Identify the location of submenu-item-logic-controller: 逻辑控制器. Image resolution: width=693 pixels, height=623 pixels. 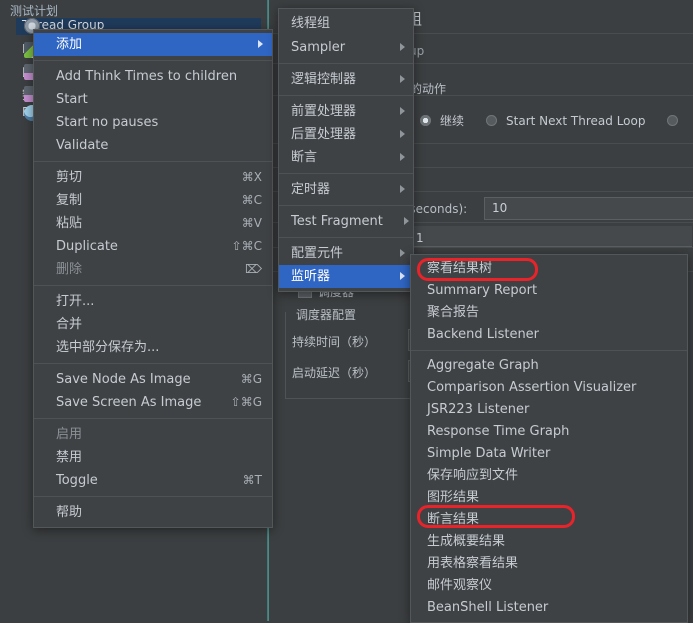
(346, 79).